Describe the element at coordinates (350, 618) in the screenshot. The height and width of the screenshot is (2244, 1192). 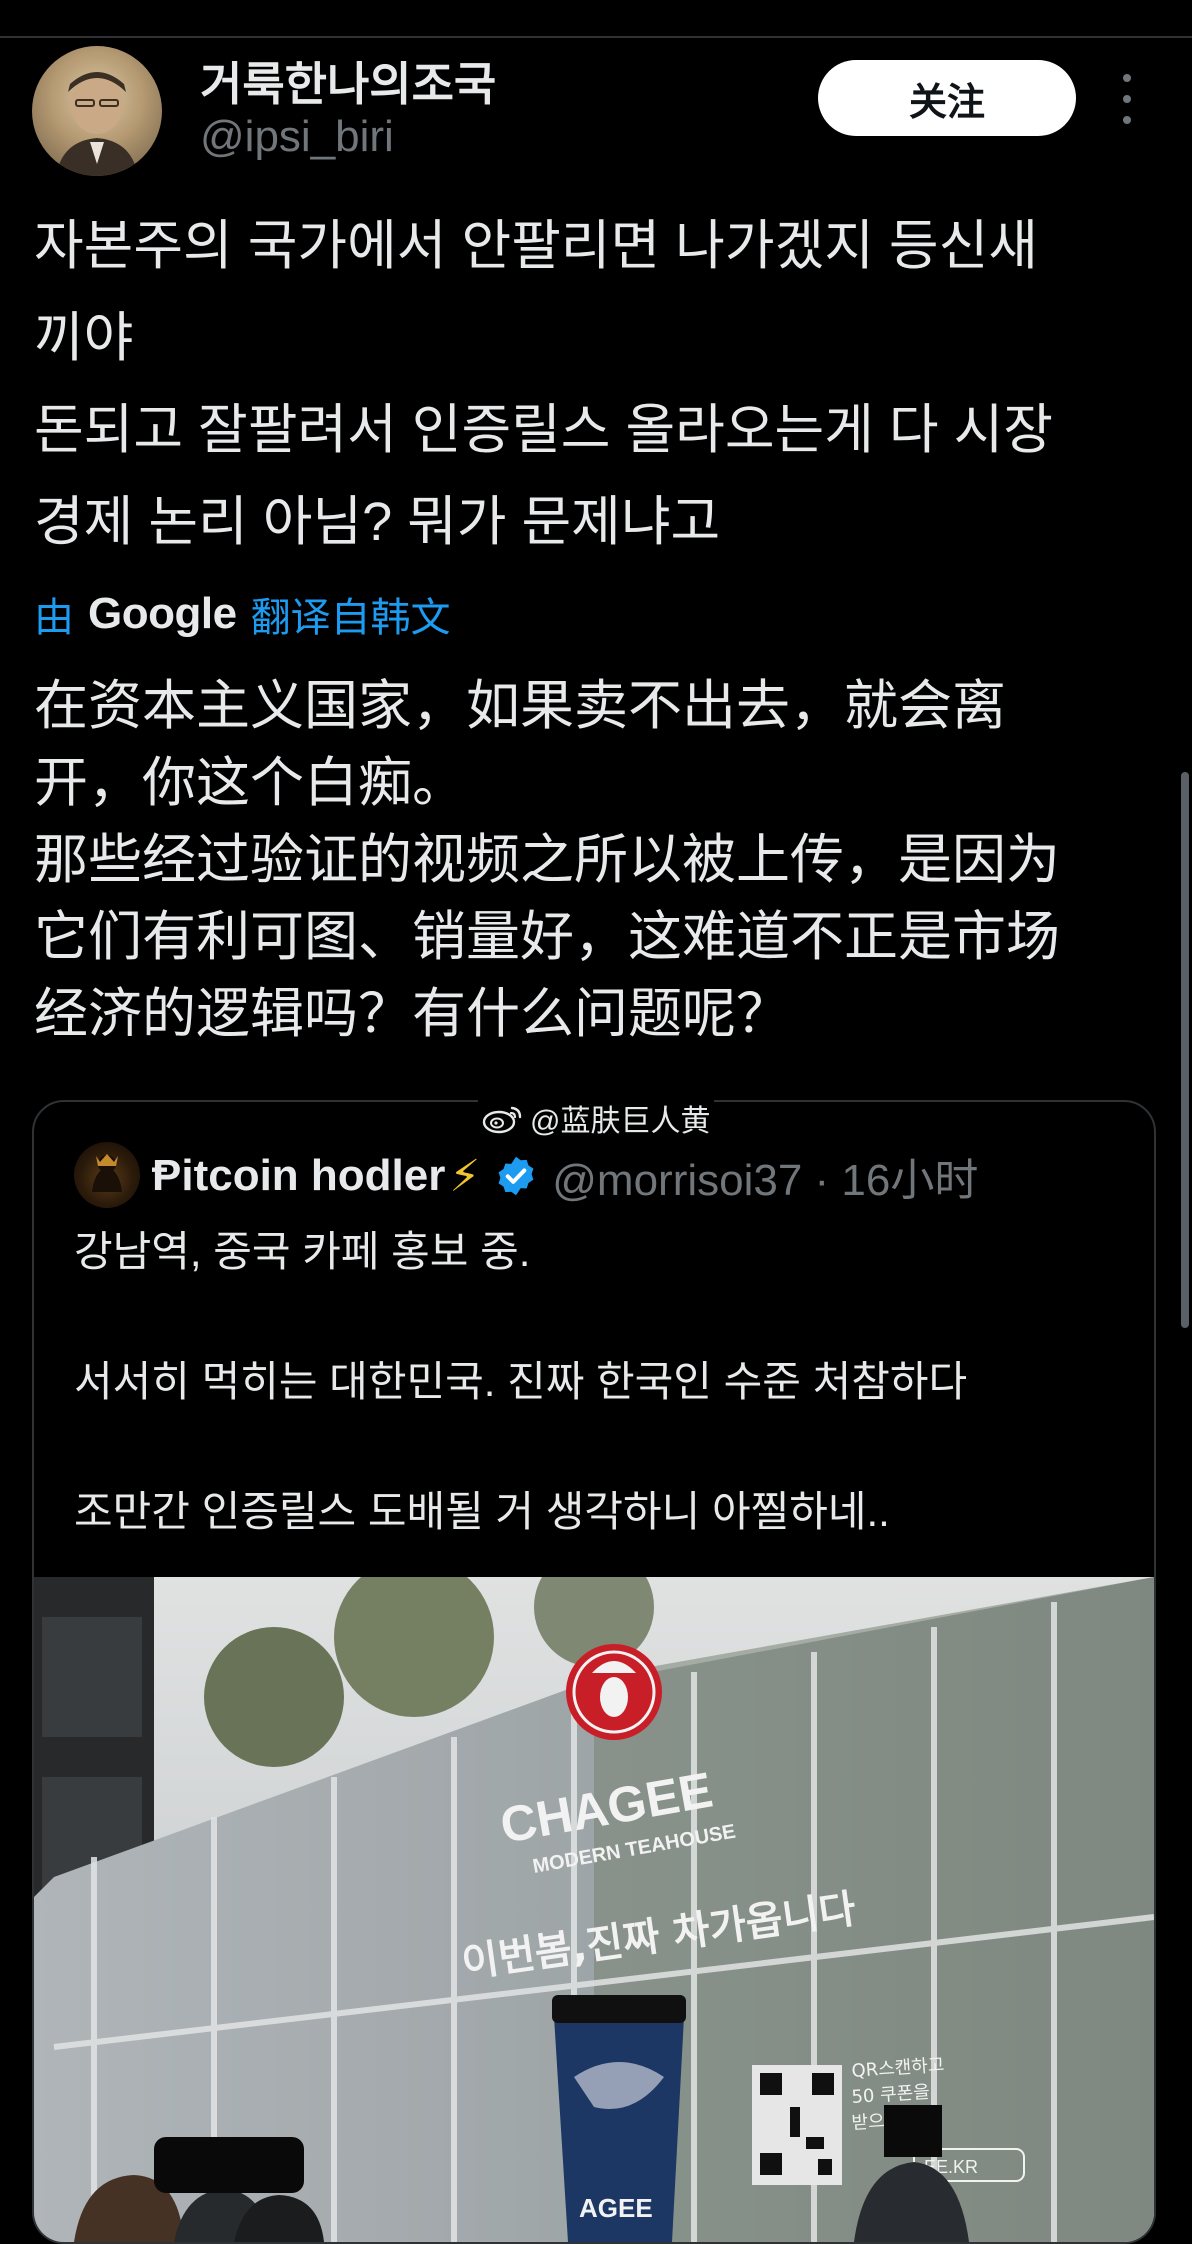
I see `translate-suffix: 翻译自韩文` at that location.